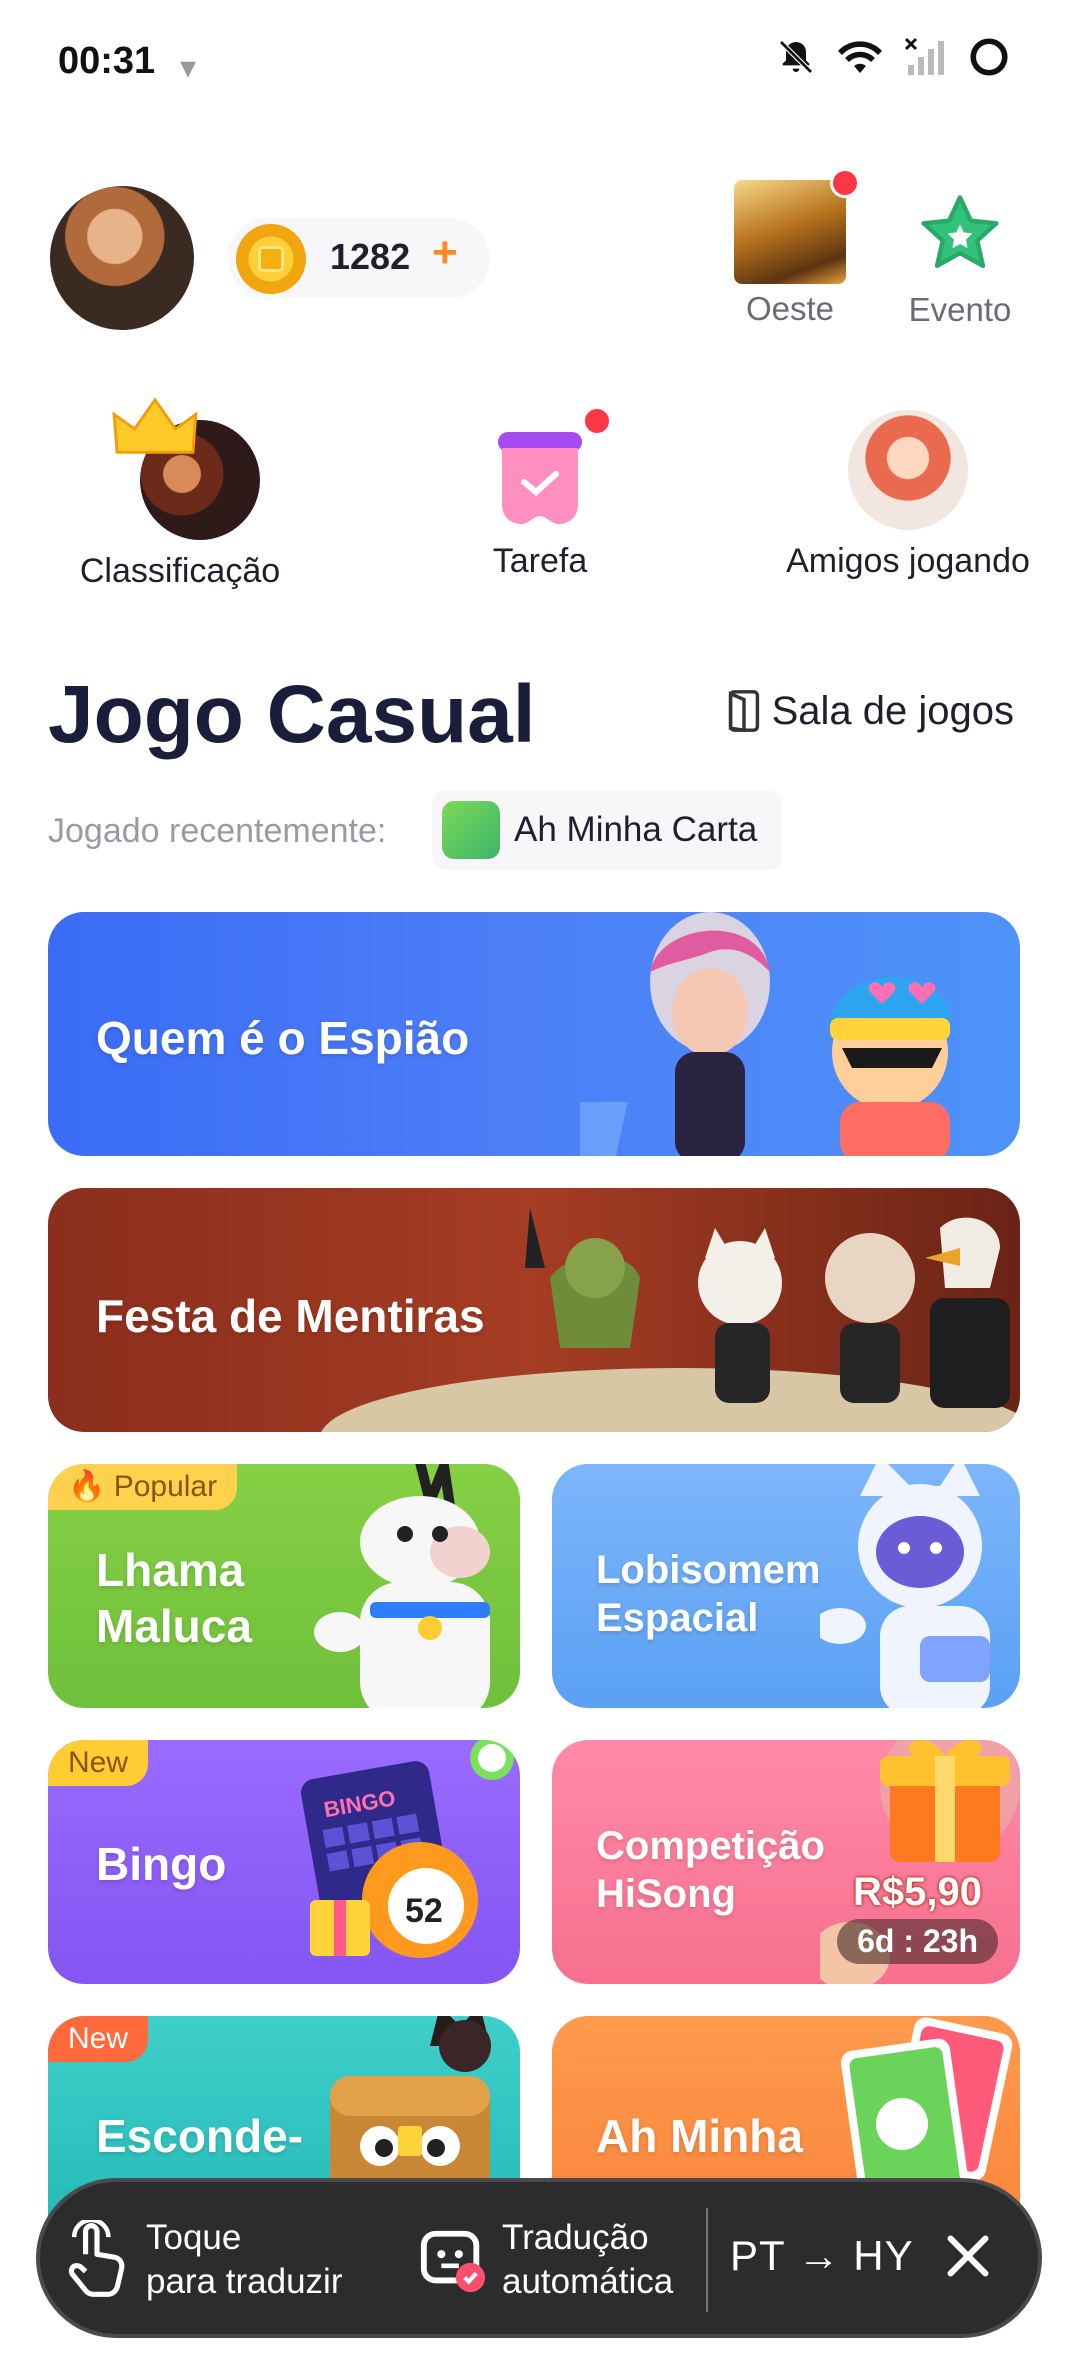 Image resolution: width=1080 pixels, height=2376 pixels. I want to click on countdown-timer: 6d : 23h, so click(917, 1941).